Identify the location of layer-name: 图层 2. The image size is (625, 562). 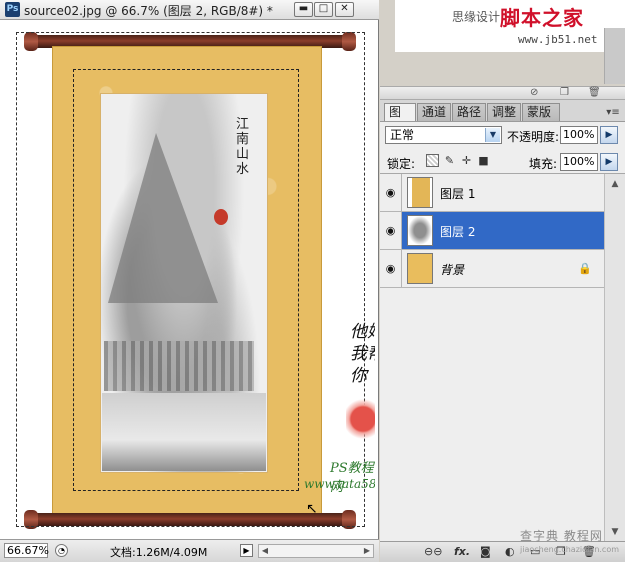
(458, 232).